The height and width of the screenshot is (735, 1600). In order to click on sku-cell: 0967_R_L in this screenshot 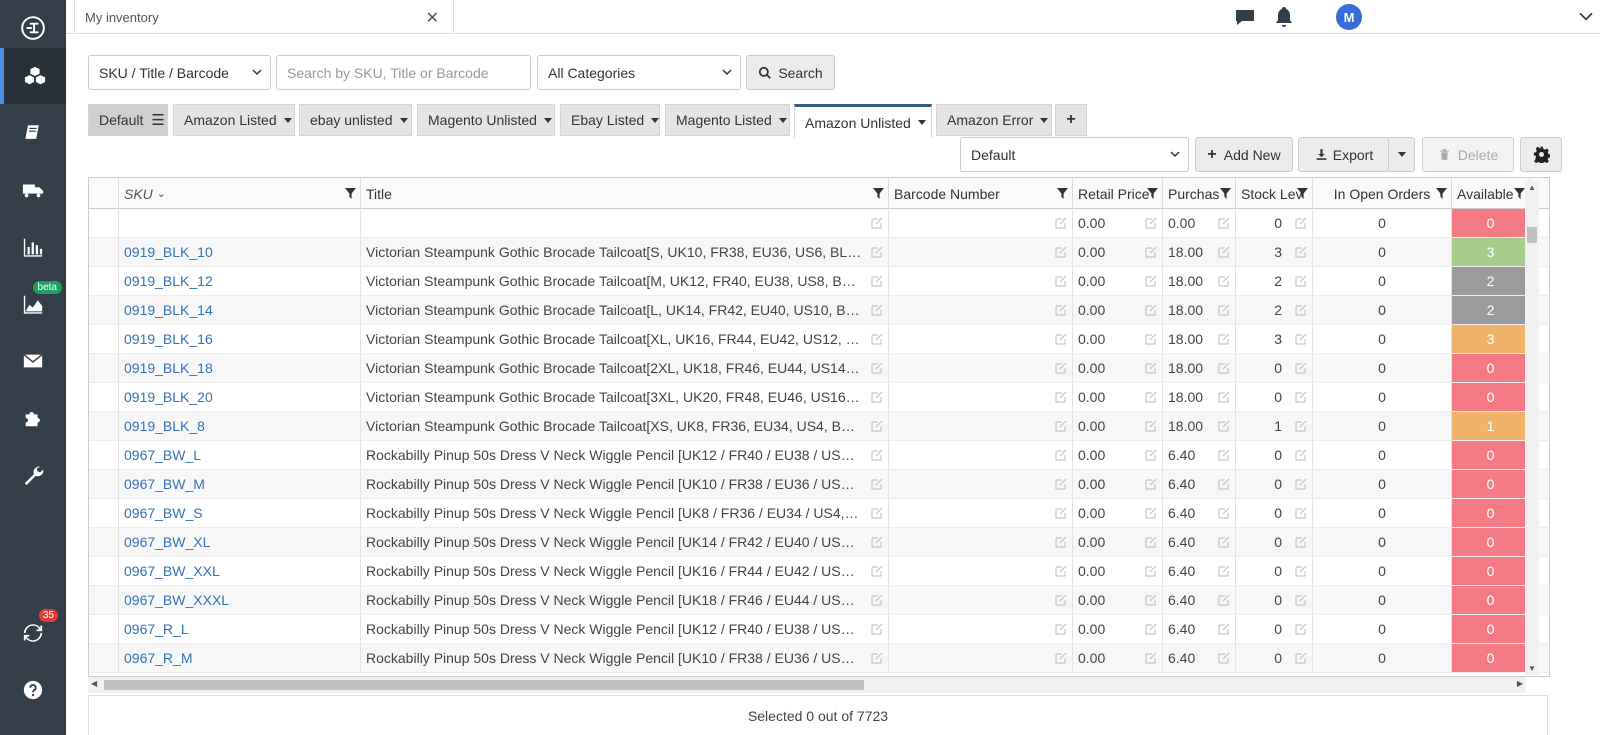, I will do `click(240, 629)`.